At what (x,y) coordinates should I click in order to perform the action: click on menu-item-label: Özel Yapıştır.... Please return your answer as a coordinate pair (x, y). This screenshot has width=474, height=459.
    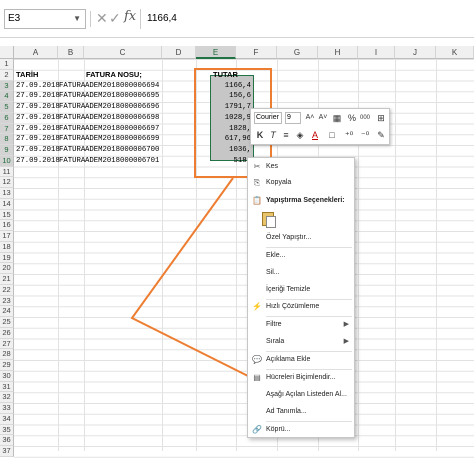
    Looking at the image, I should click on (289, 237).